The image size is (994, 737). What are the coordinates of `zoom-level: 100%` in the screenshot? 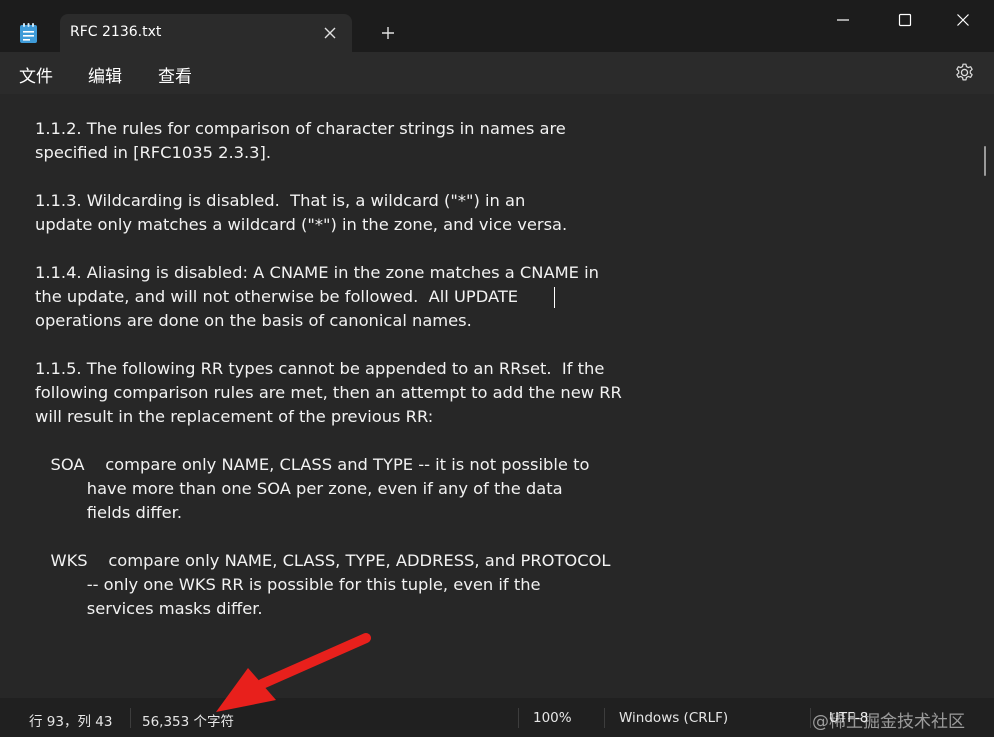 It's located at (552, 718).